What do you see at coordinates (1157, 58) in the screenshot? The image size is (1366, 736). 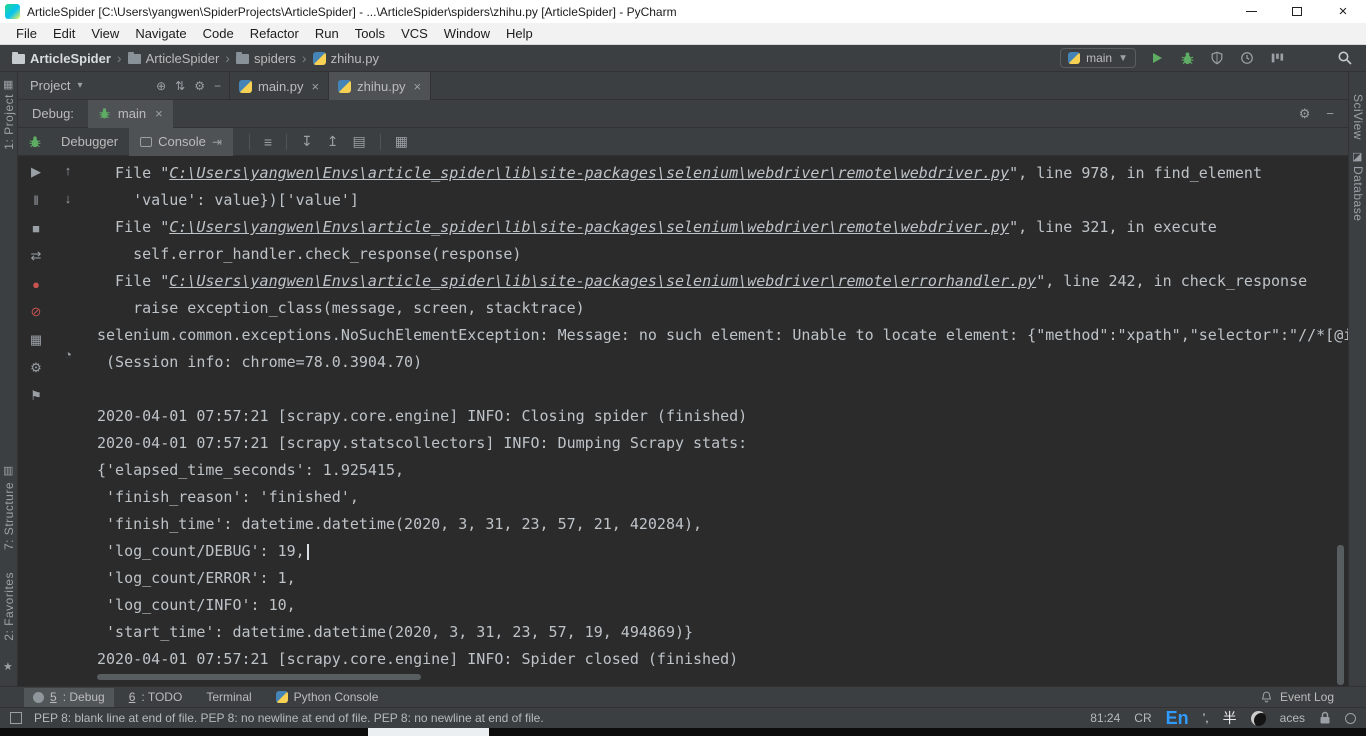 I see `run-button` at bounding box center [1157, 58].